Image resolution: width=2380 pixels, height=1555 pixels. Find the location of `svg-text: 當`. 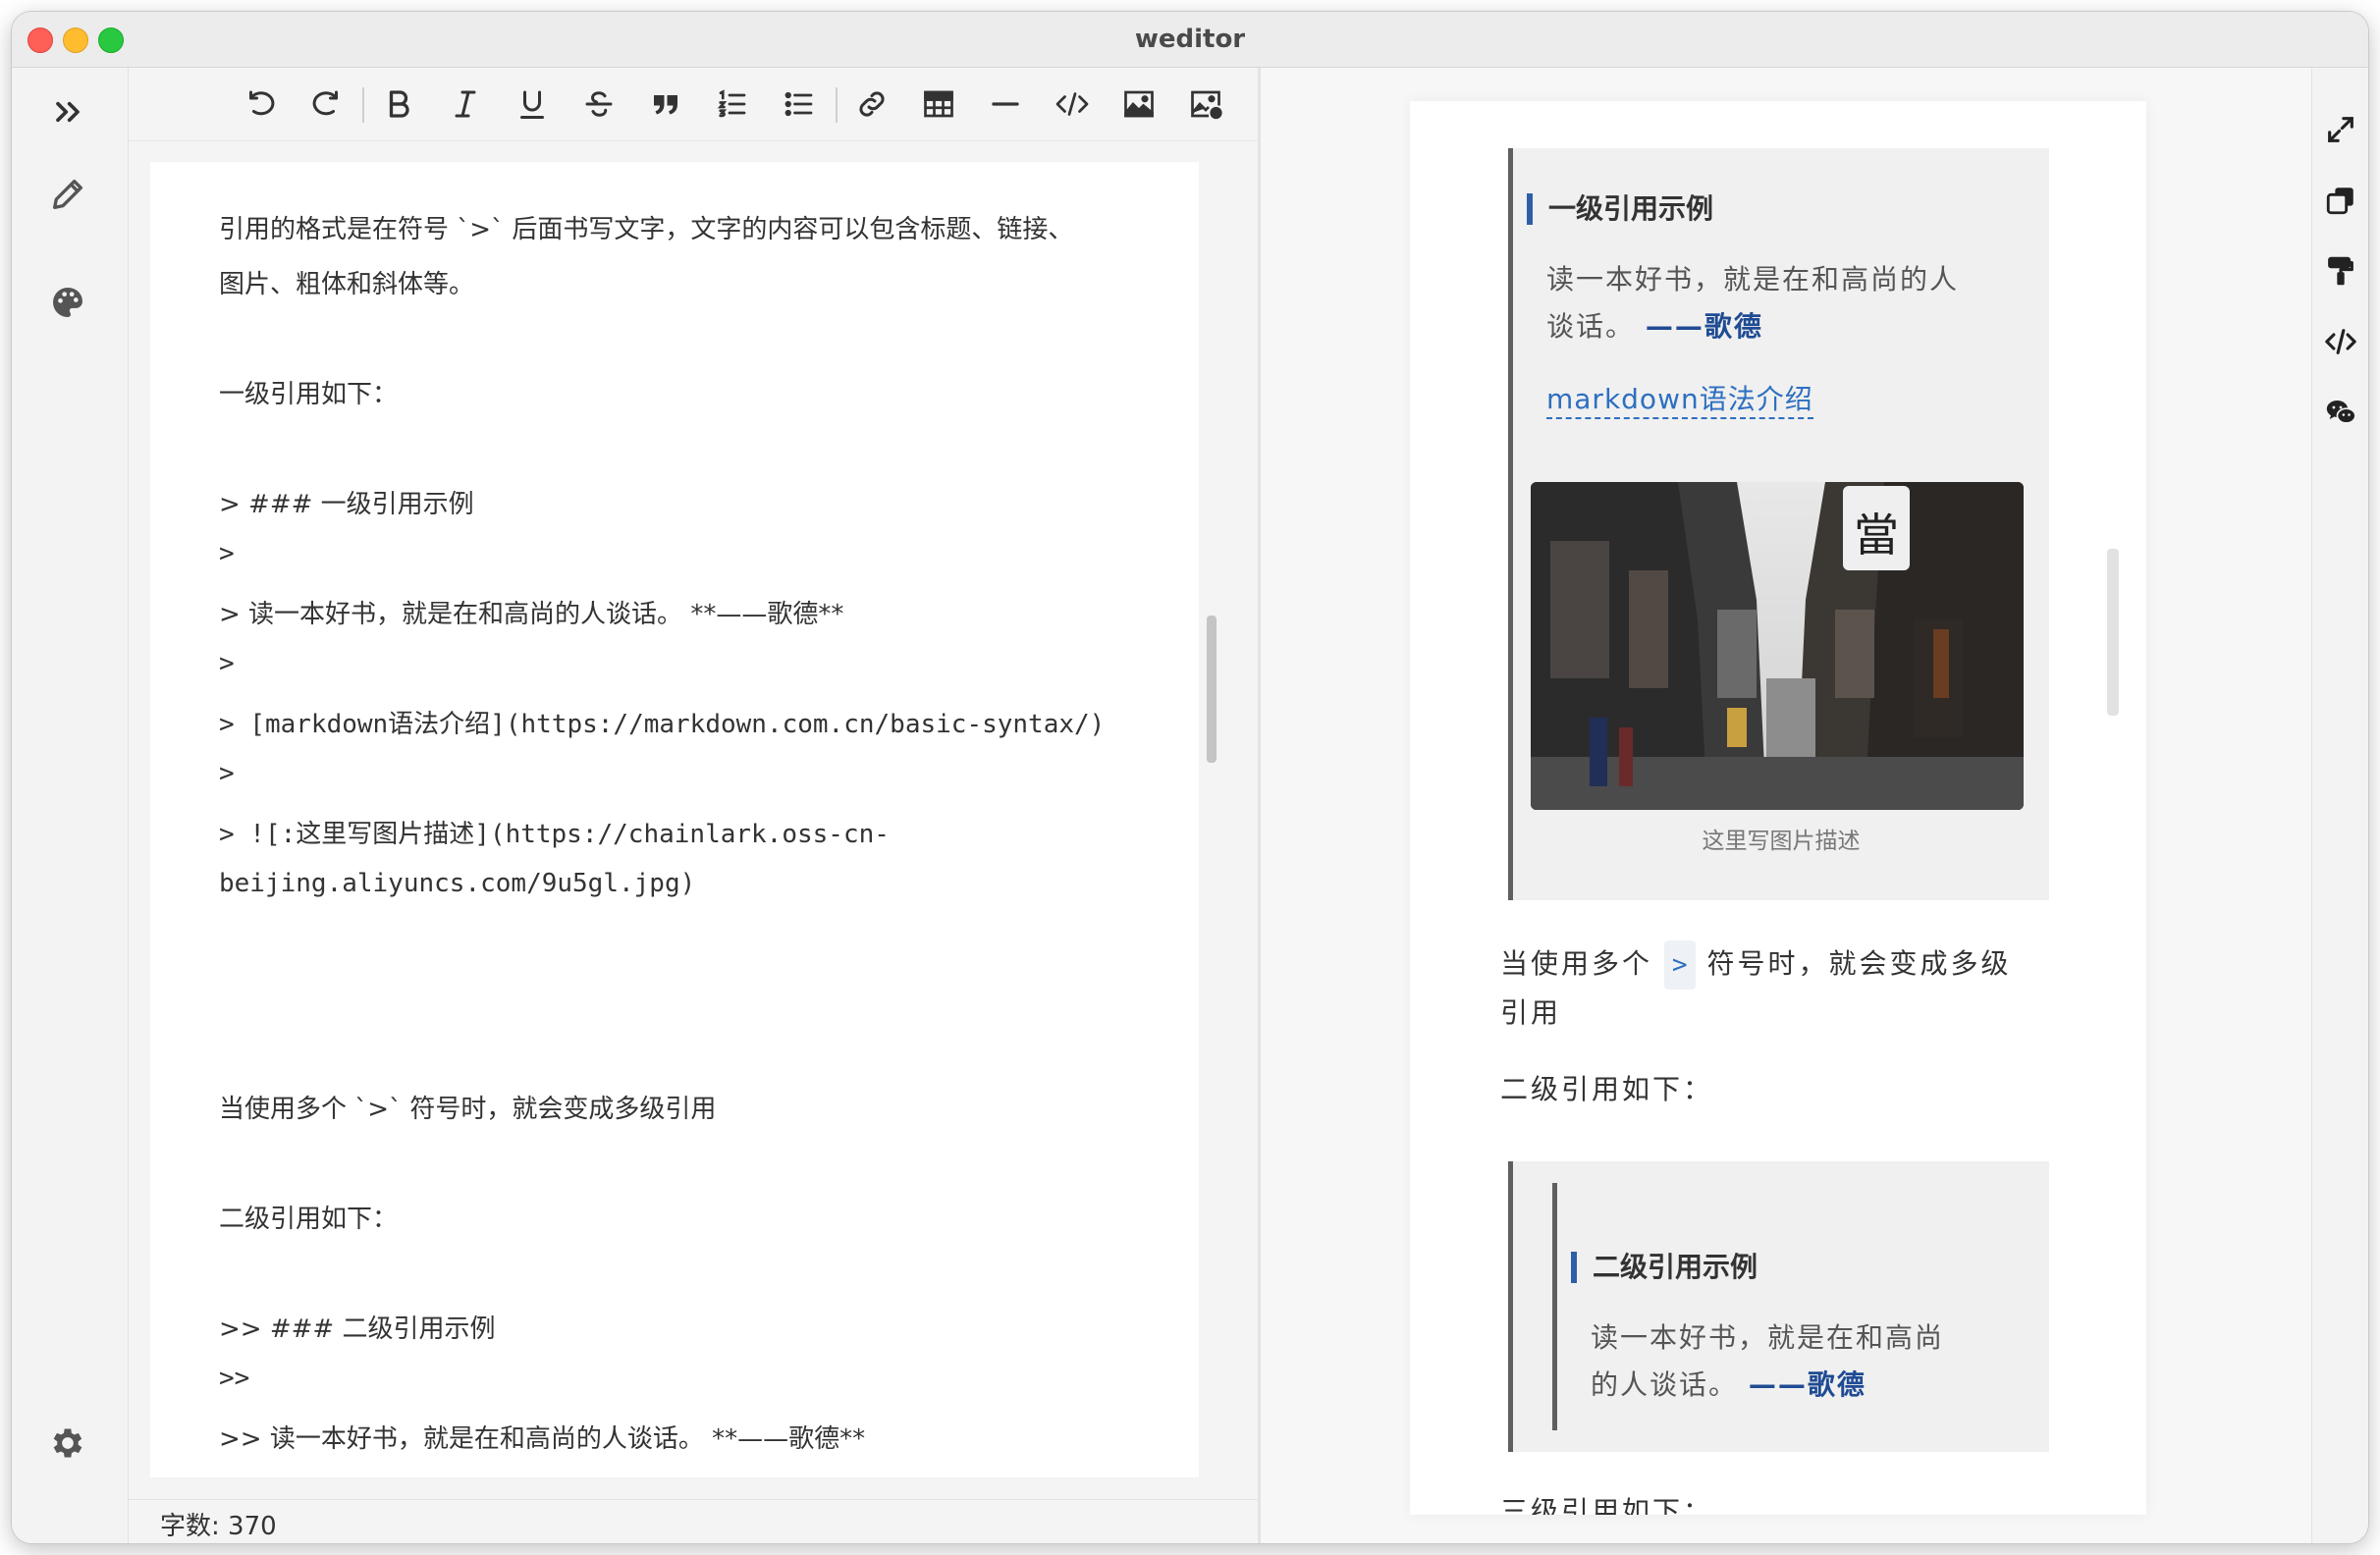

svg-text: 當 is located at coordinates (1876, 535).